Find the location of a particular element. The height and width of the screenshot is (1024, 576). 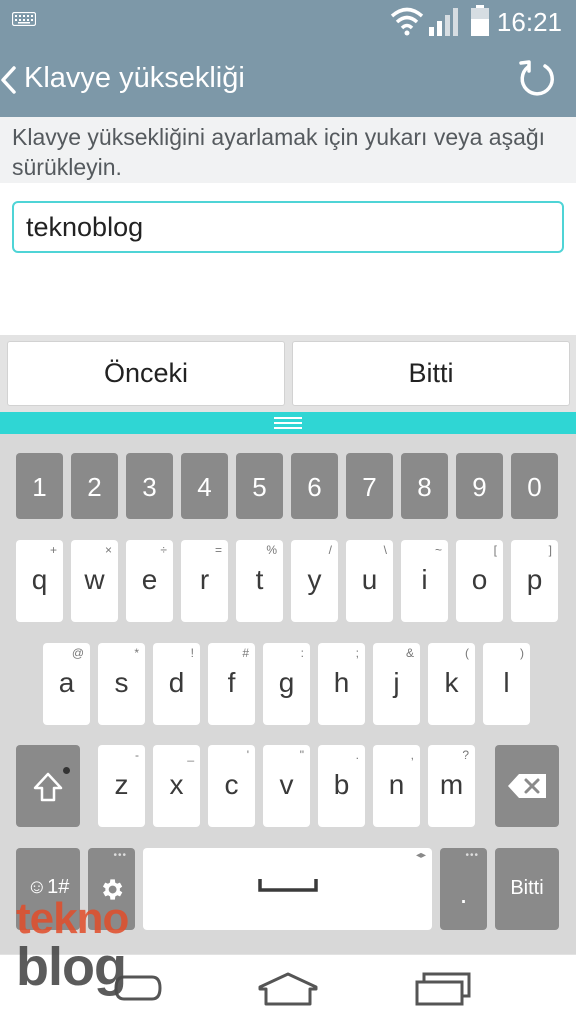

key-s: * s is located at coordinates (121, 684).